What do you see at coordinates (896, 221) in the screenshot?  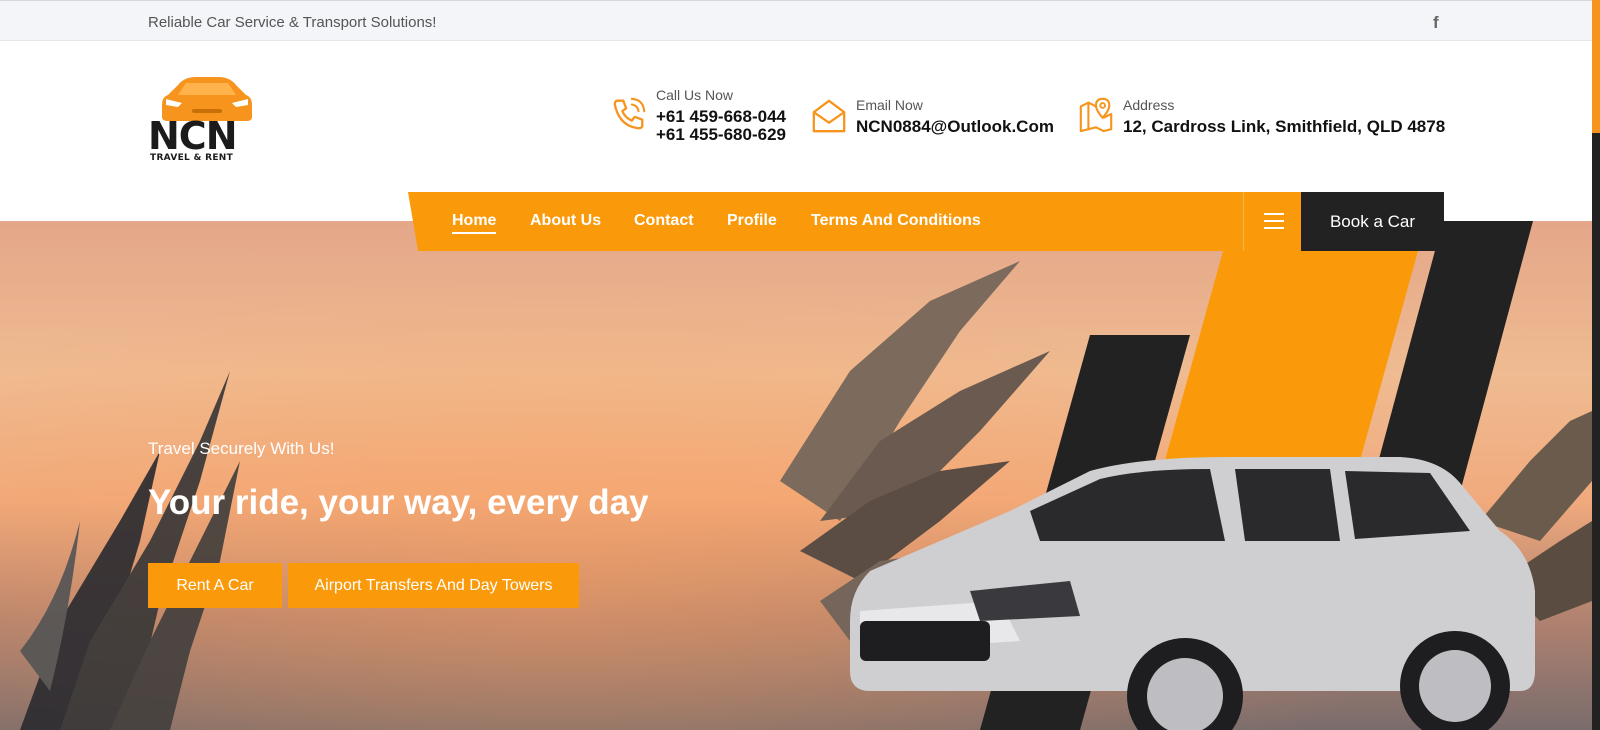 I see `nav-item-terms: Terms And Conditions` at bounding box center [896, 221].